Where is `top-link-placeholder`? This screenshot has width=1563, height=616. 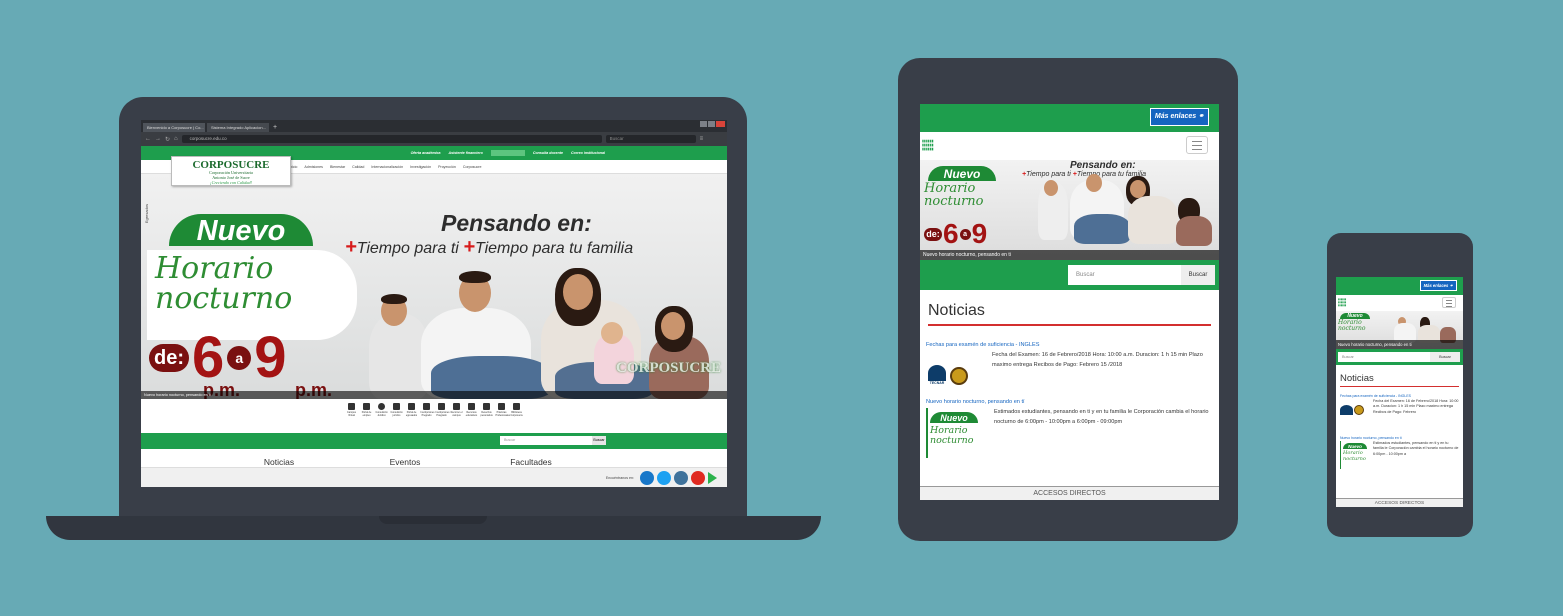
top-link-placeholder is located at coordinates (507, 153).